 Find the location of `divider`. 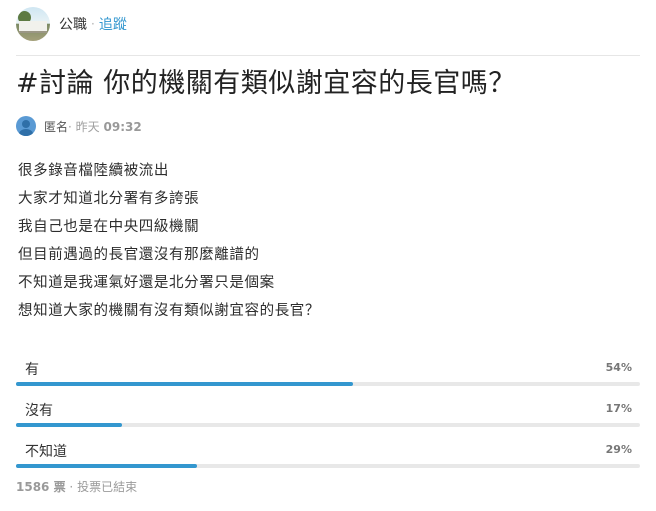

divider is located at coordinates (328, 55).